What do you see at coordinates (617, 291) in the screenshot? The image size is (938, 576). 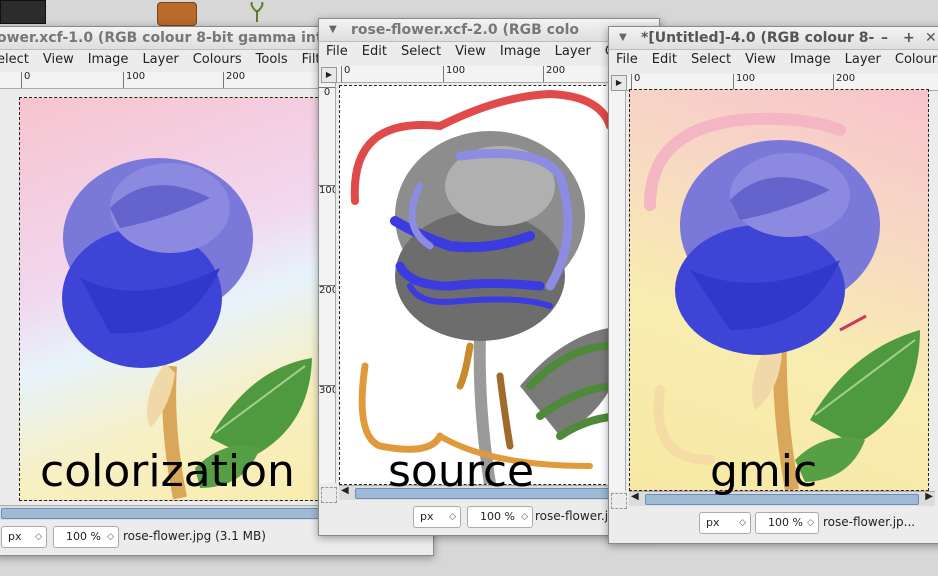 I see `vertical-ruler` at bounding box center [617, 291].